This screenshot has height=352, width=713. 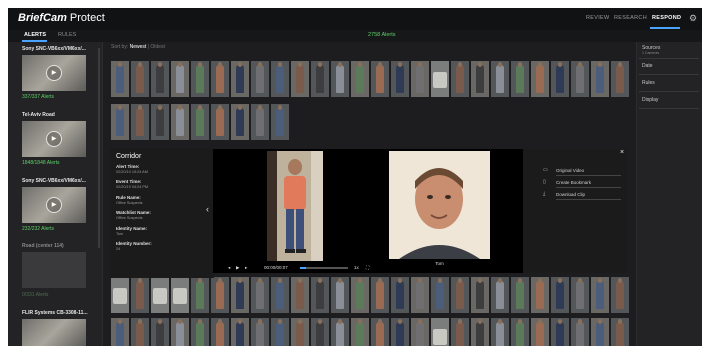 I want to click on scrollbar, so click(x=99, y=148).